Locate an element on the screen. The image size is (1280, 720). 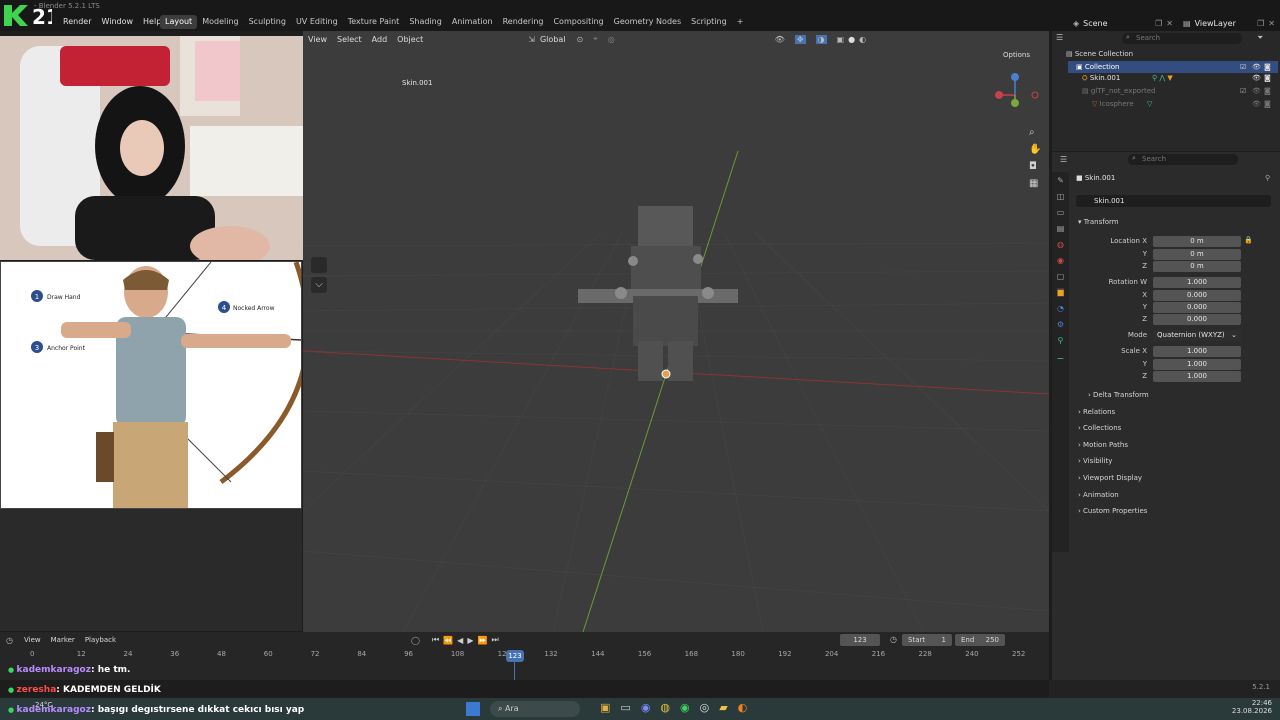
pin-icon: ⚲ is located at coordinates (1267, 178).